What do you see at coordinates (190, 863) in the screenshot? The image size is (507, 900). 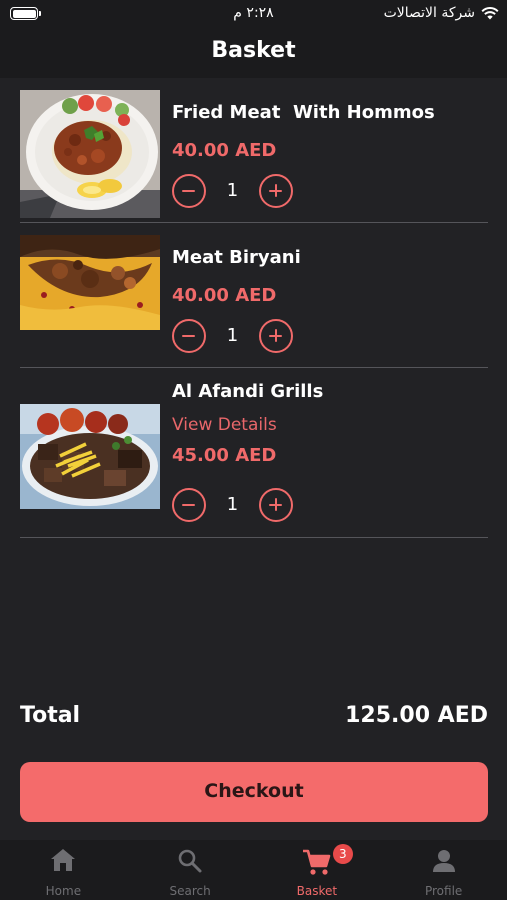 I see `search-icon` at bounding box center [190, 863].